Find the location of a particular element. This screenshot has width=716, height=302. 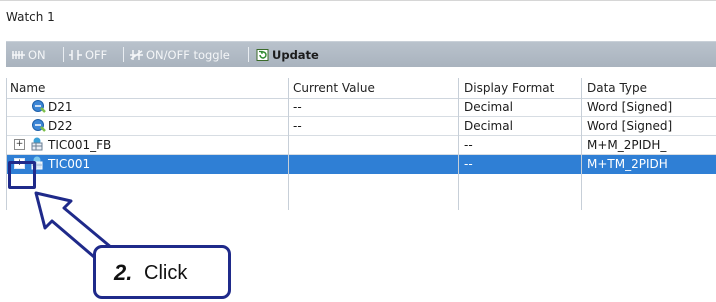

step-callout: 2. Click is located at coordinates (162, 272).